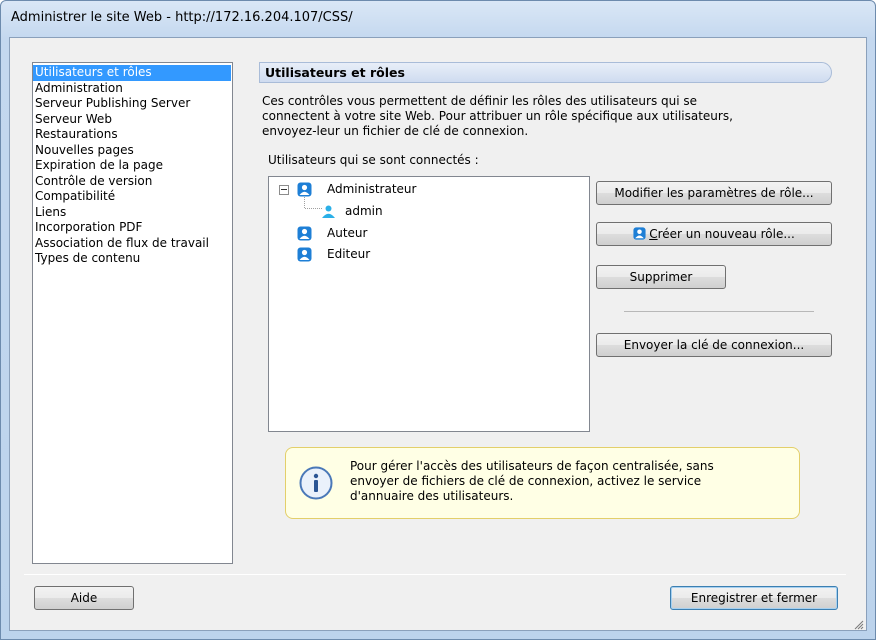 The image size is (876, 640). I want to click on tree-node-label: Editeur, so click(349, 254).